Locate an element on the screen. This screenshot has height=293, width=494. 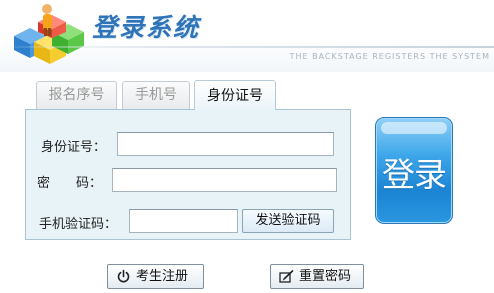
reset-password-button-label: 重置密码 is located at coordinates (325, 276).